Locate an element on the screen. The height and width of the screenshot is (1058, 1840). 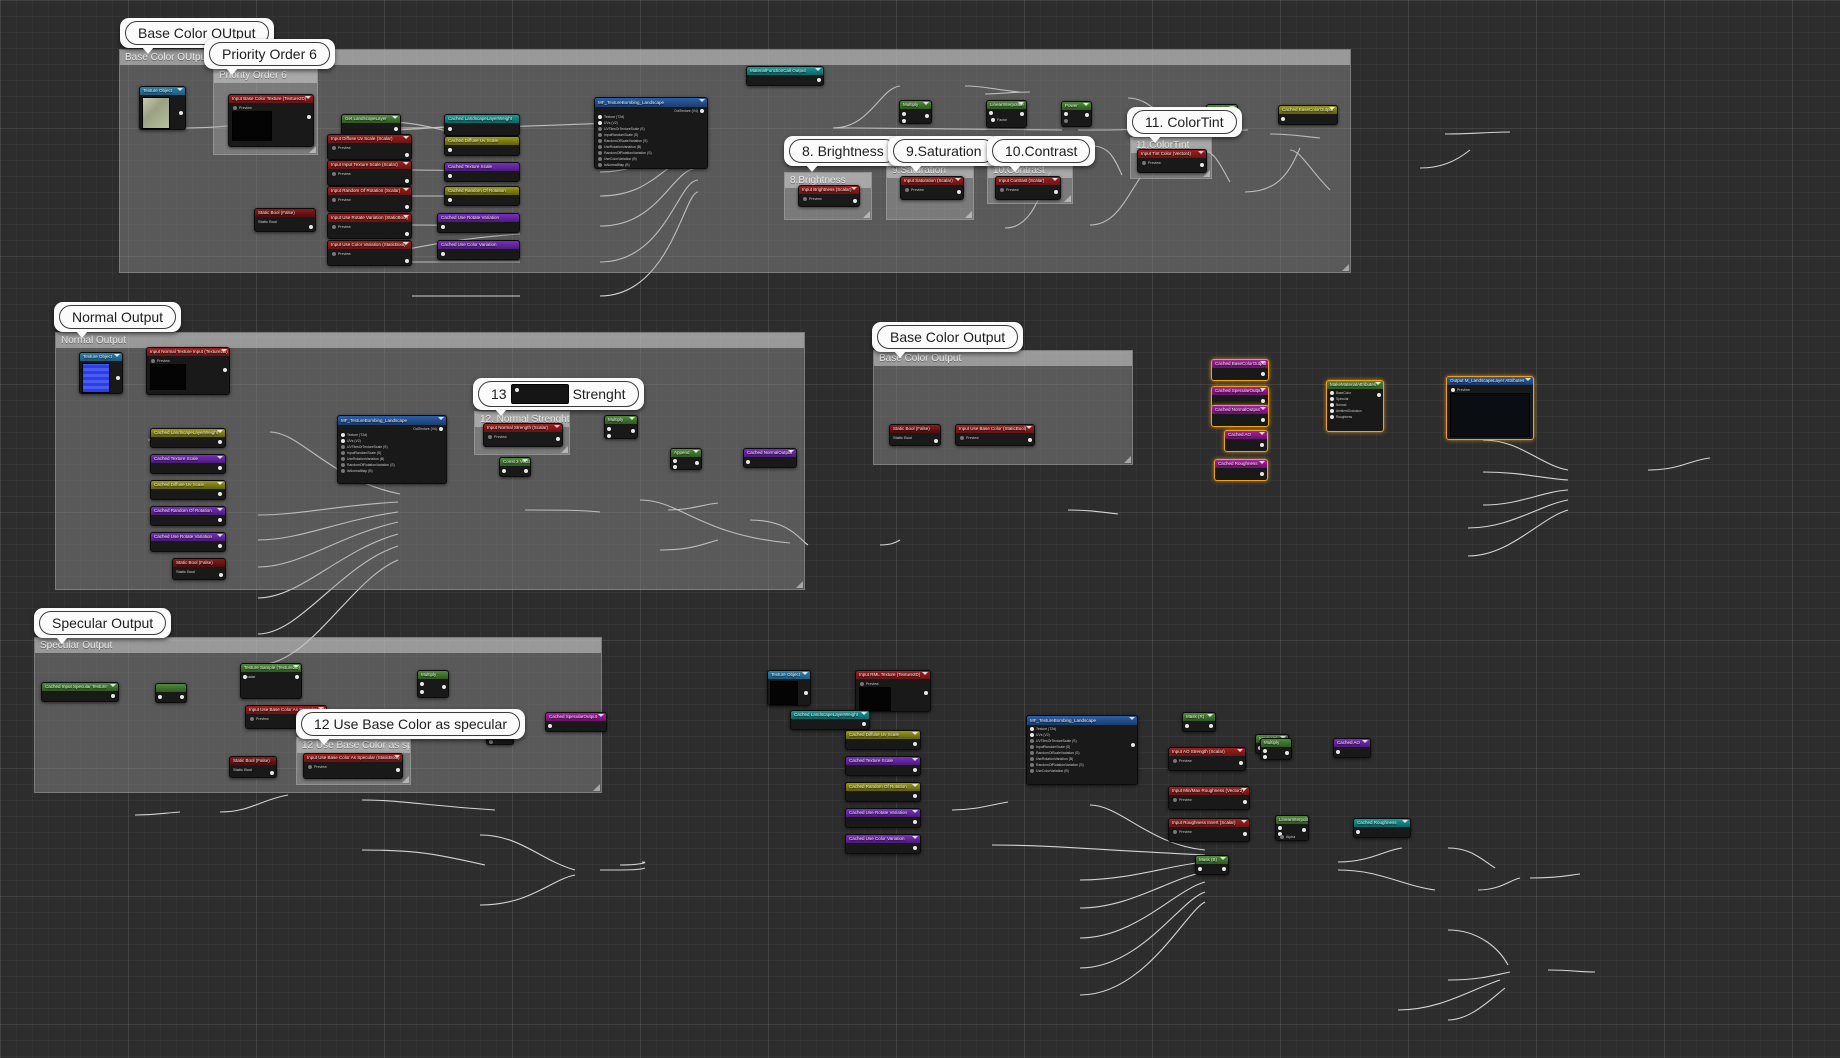
comment-base-color-output-2: Base Color Output is located at coordinates (1003, 407).